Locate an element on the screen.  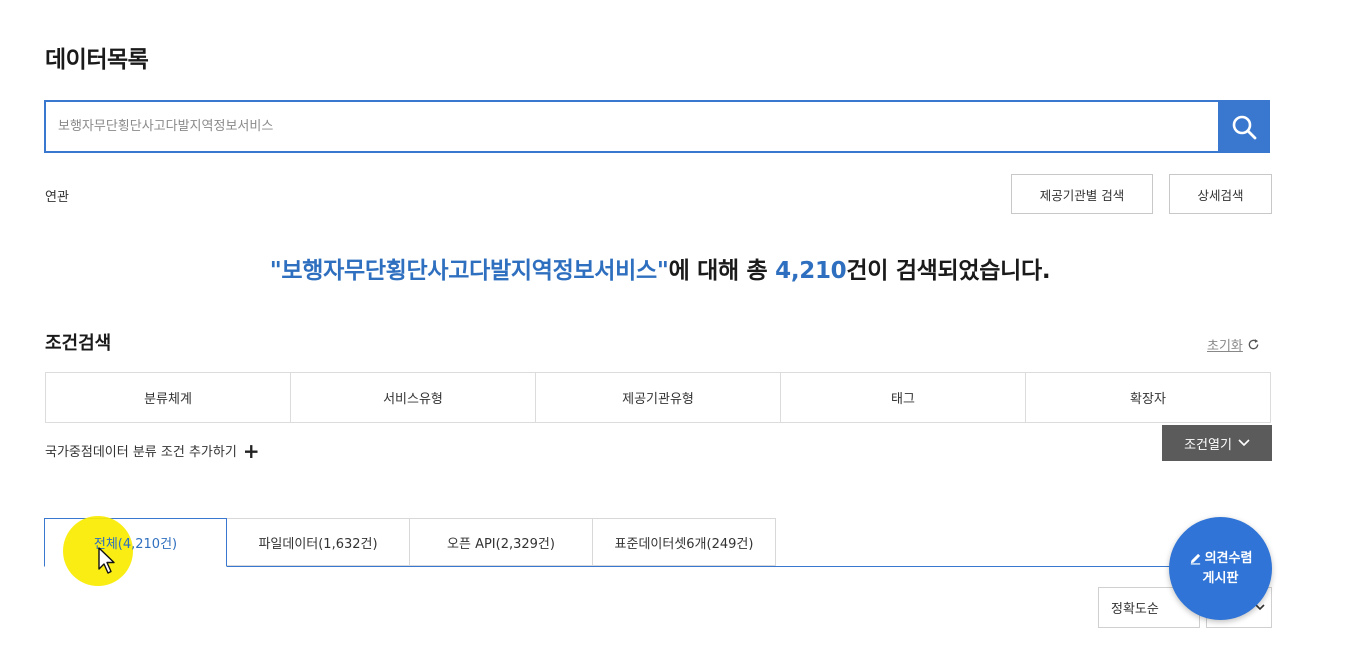
search-icon is located at coordinates (1244, 127).